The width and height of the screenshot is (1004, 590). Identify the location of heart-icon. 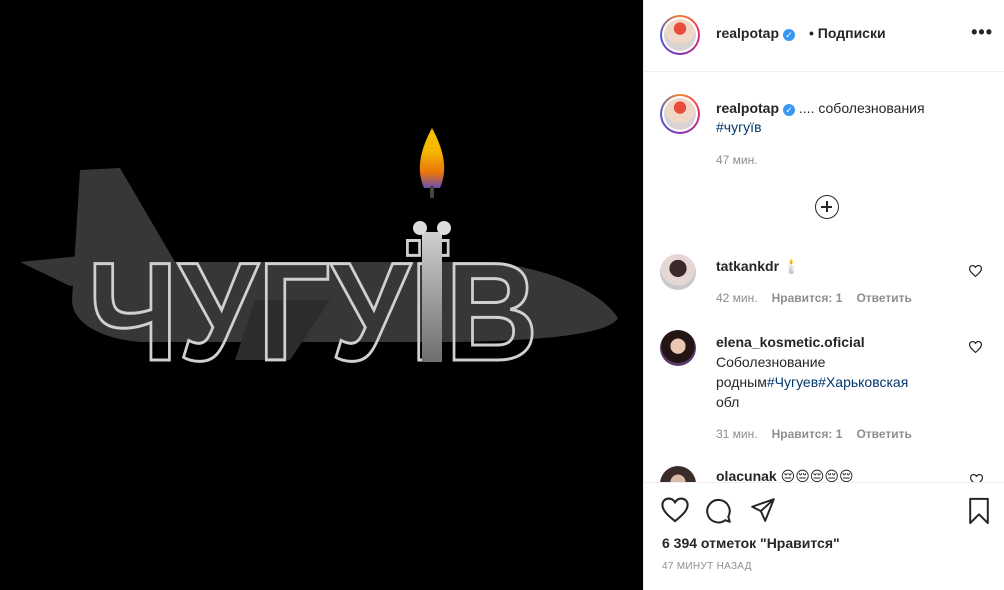
(675, 510).